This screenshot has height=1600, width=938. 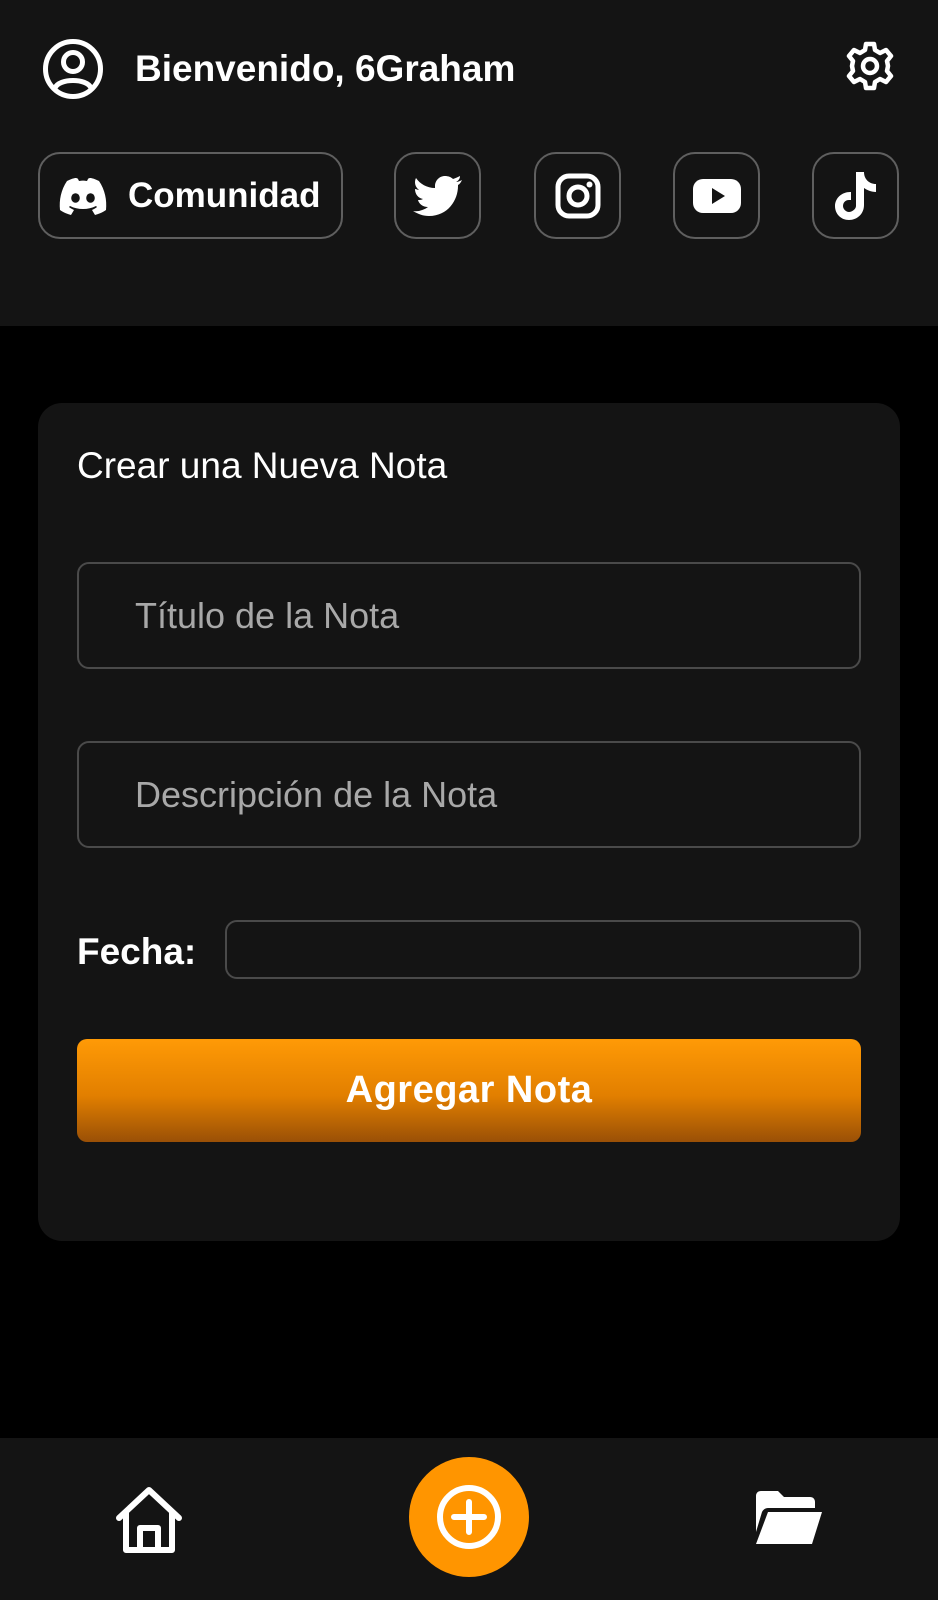 I want to click on youtube-icon, so click(x=716, y=195).